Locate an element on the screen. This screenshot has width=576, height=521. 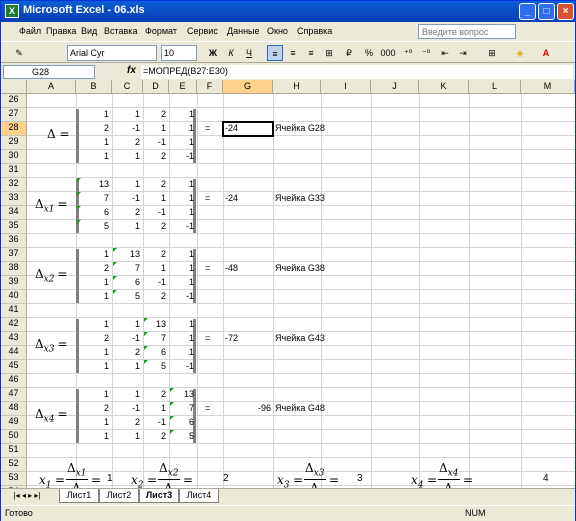
matrix-cell: 6 is located at coordinates (97, 212).